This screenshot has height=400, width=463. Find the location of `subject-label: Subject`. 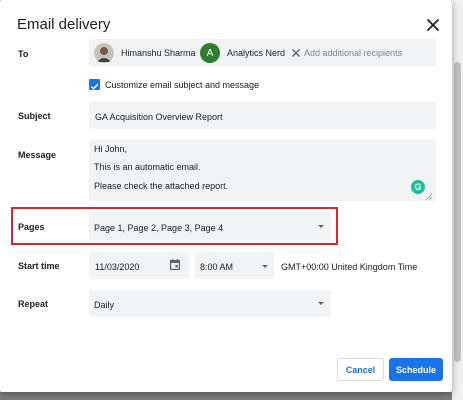

subject-label: Subject is located at coordinates (34, 116).